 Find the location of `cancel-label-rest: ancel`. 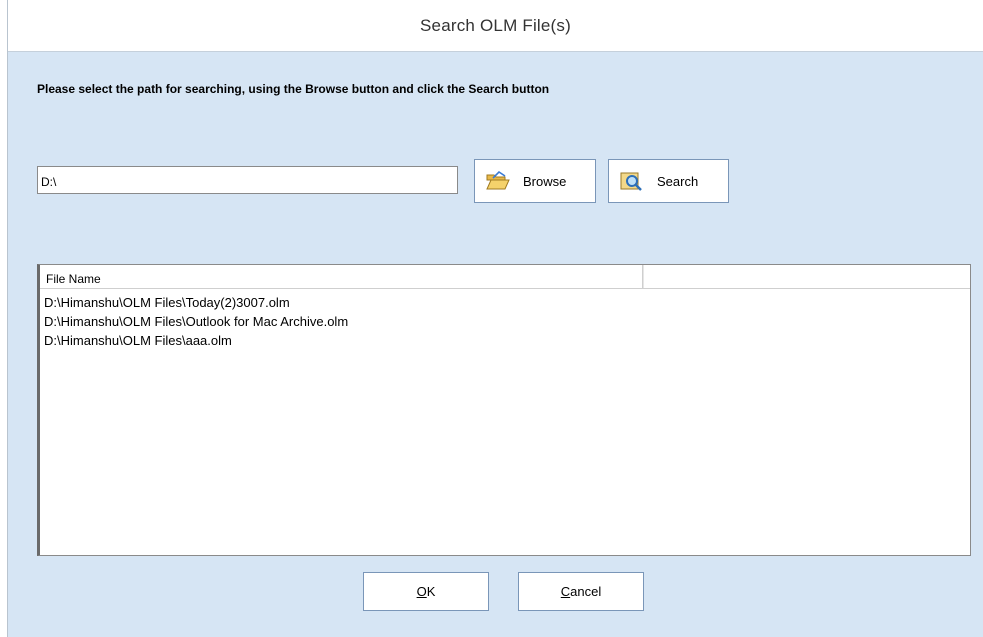

cancel-label-rest: ancel is located at coordinates (586, 591).